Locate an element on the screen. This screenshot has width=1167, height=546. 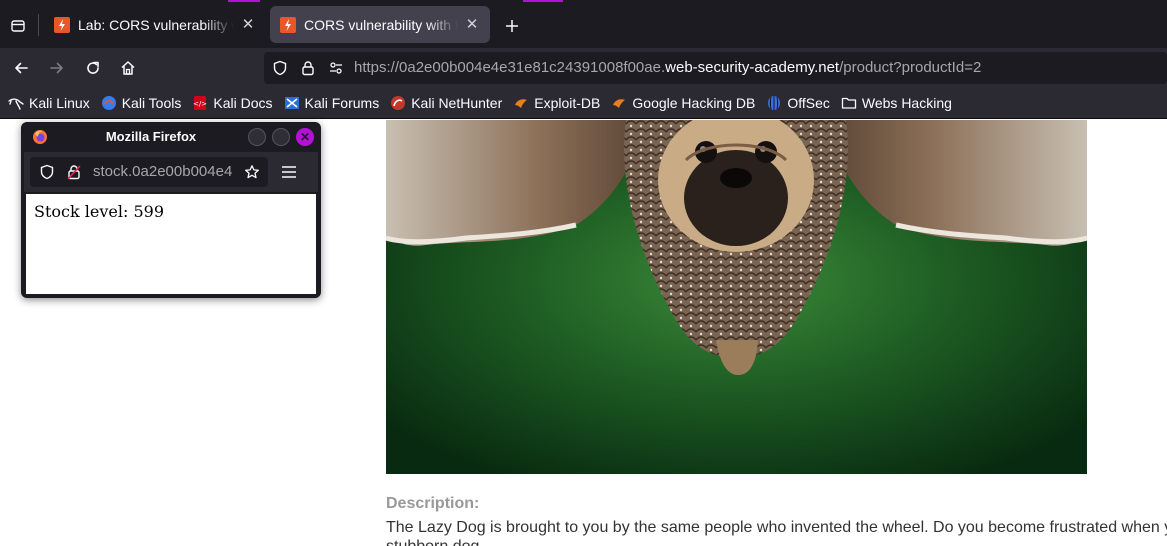
bookmark-label: Kali NetHunter is located at coordinates (457, 103).